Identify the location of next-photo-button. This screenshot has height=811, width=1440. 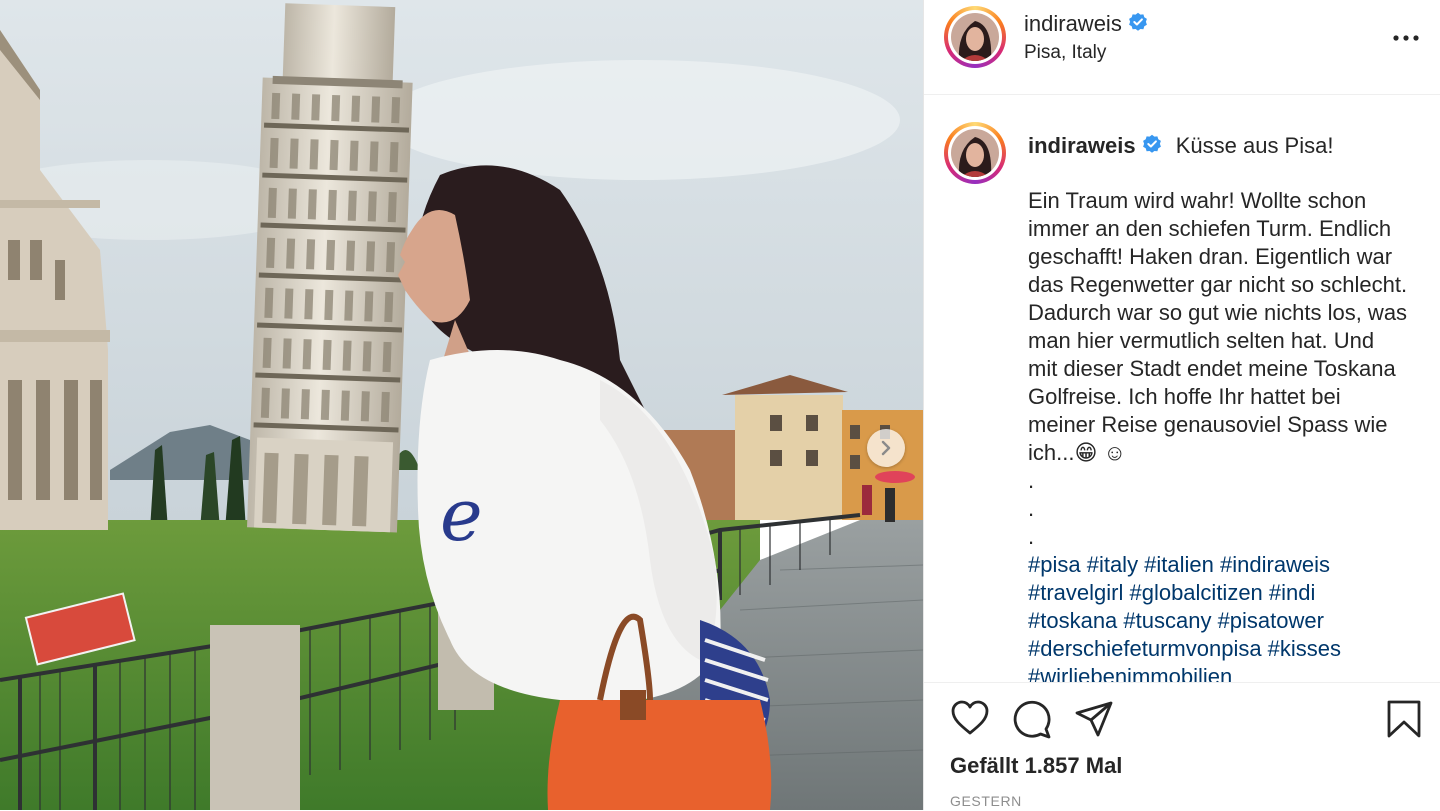
(886, 448).